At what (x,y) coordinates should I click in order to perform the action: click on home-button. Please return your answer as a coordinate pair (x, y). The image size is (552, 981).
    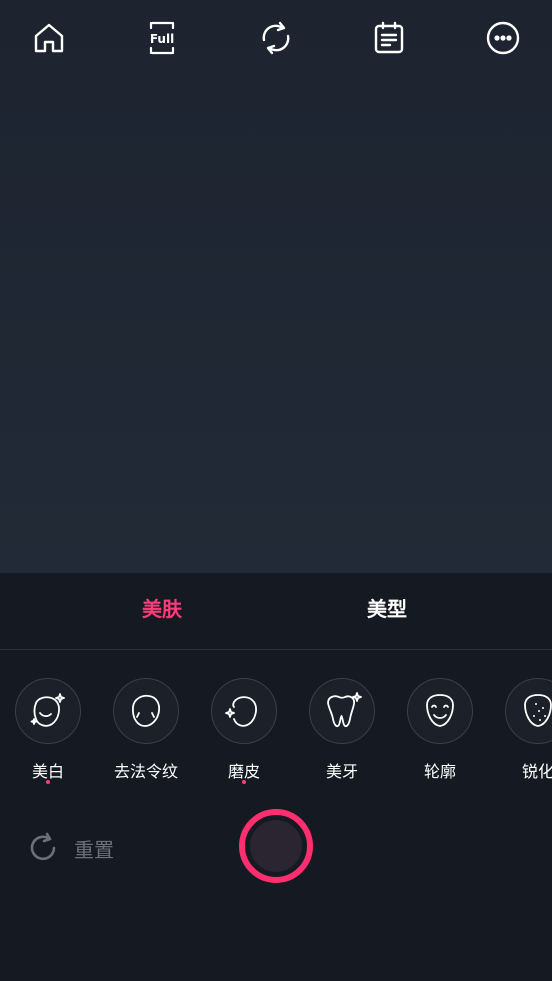
    Looking at the image, I should click on (49, 38).